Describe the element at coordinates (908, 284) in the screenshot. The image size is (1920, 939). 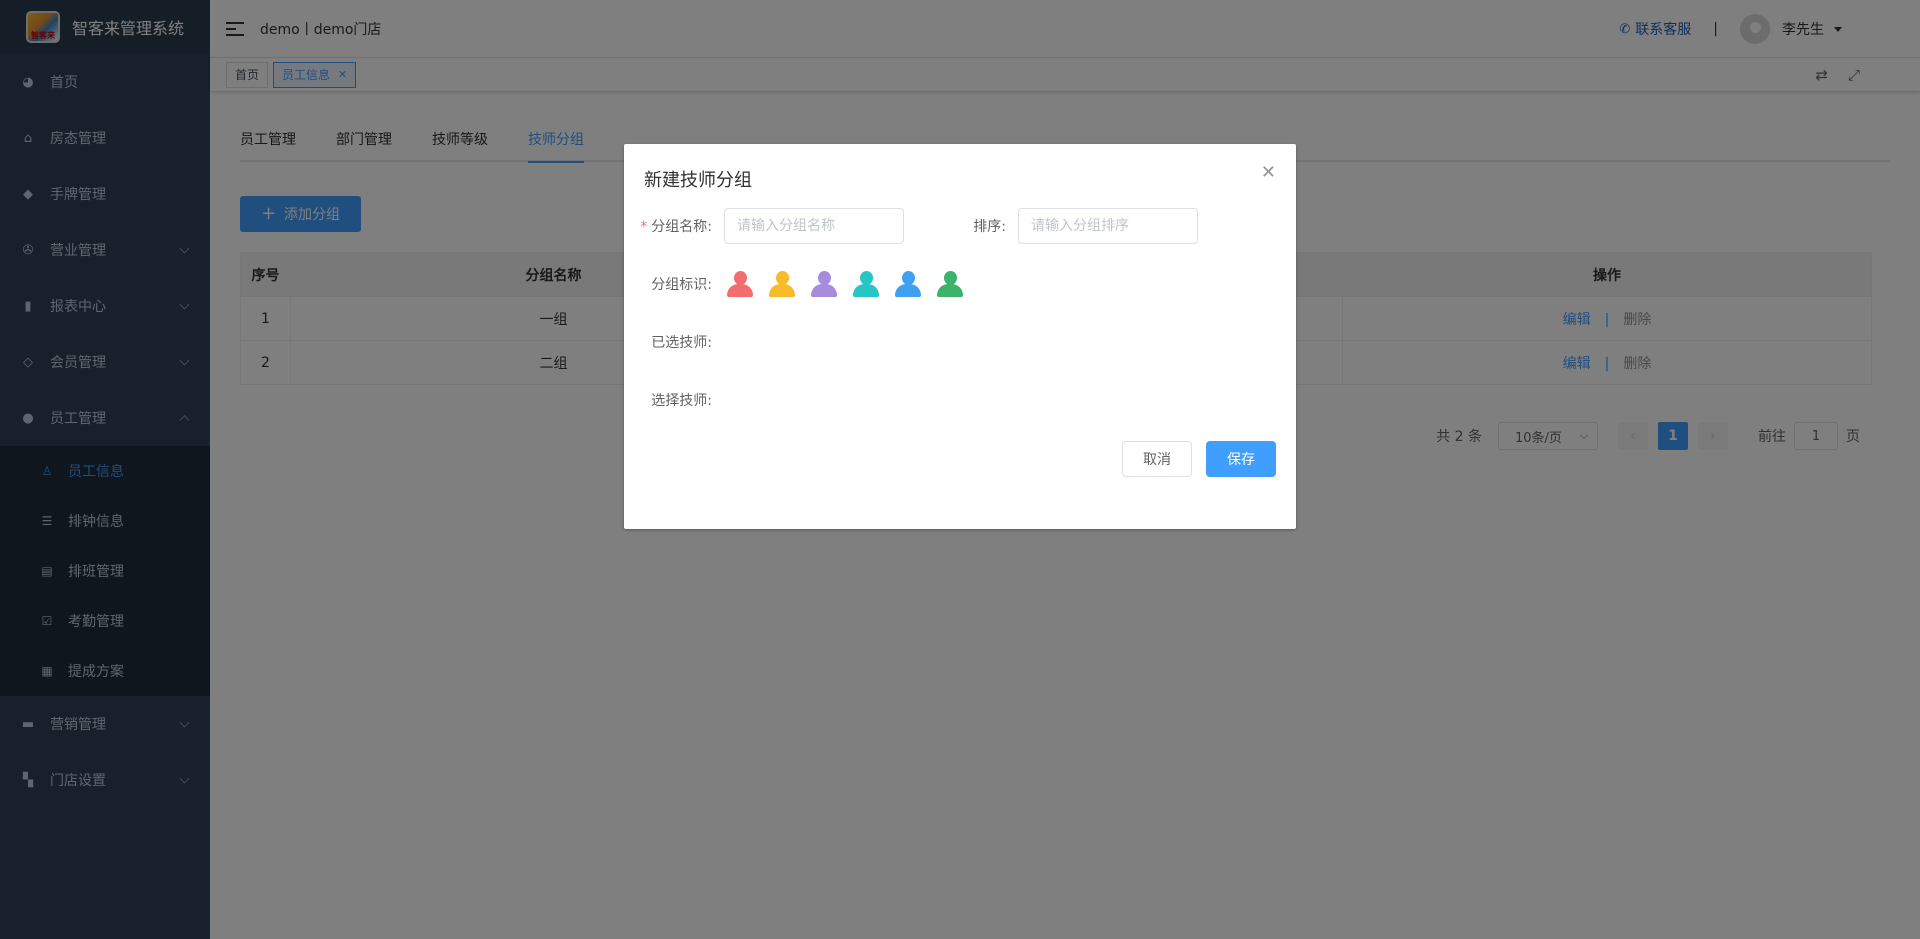
I see `person-icon-blue` at that location.